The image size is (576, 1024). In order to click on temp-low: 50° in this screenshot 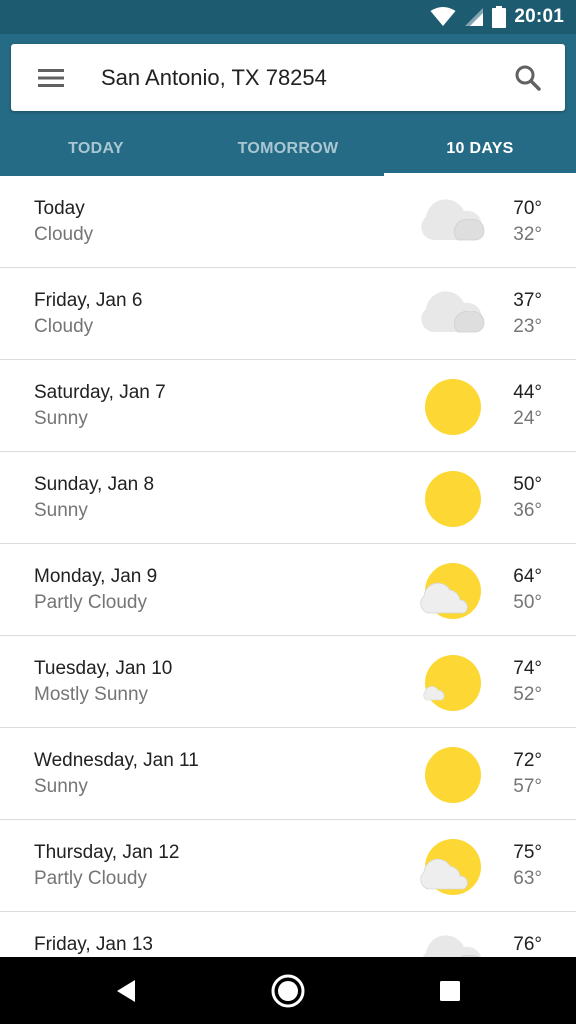, I will do `click(527, 602)`.